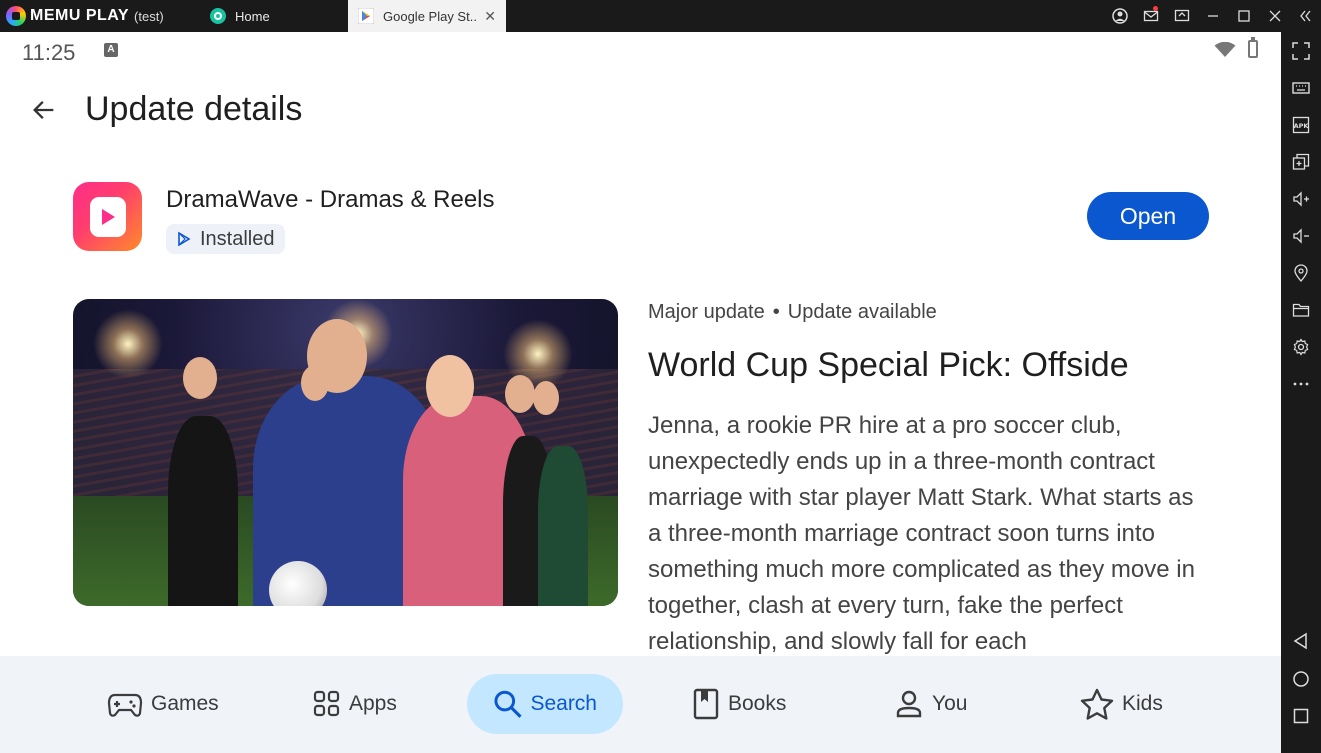 The image size is (1321, 753). Describe the element at coordinates (1212, 16) in the screenshot. I see `minimize-icon` at that location.